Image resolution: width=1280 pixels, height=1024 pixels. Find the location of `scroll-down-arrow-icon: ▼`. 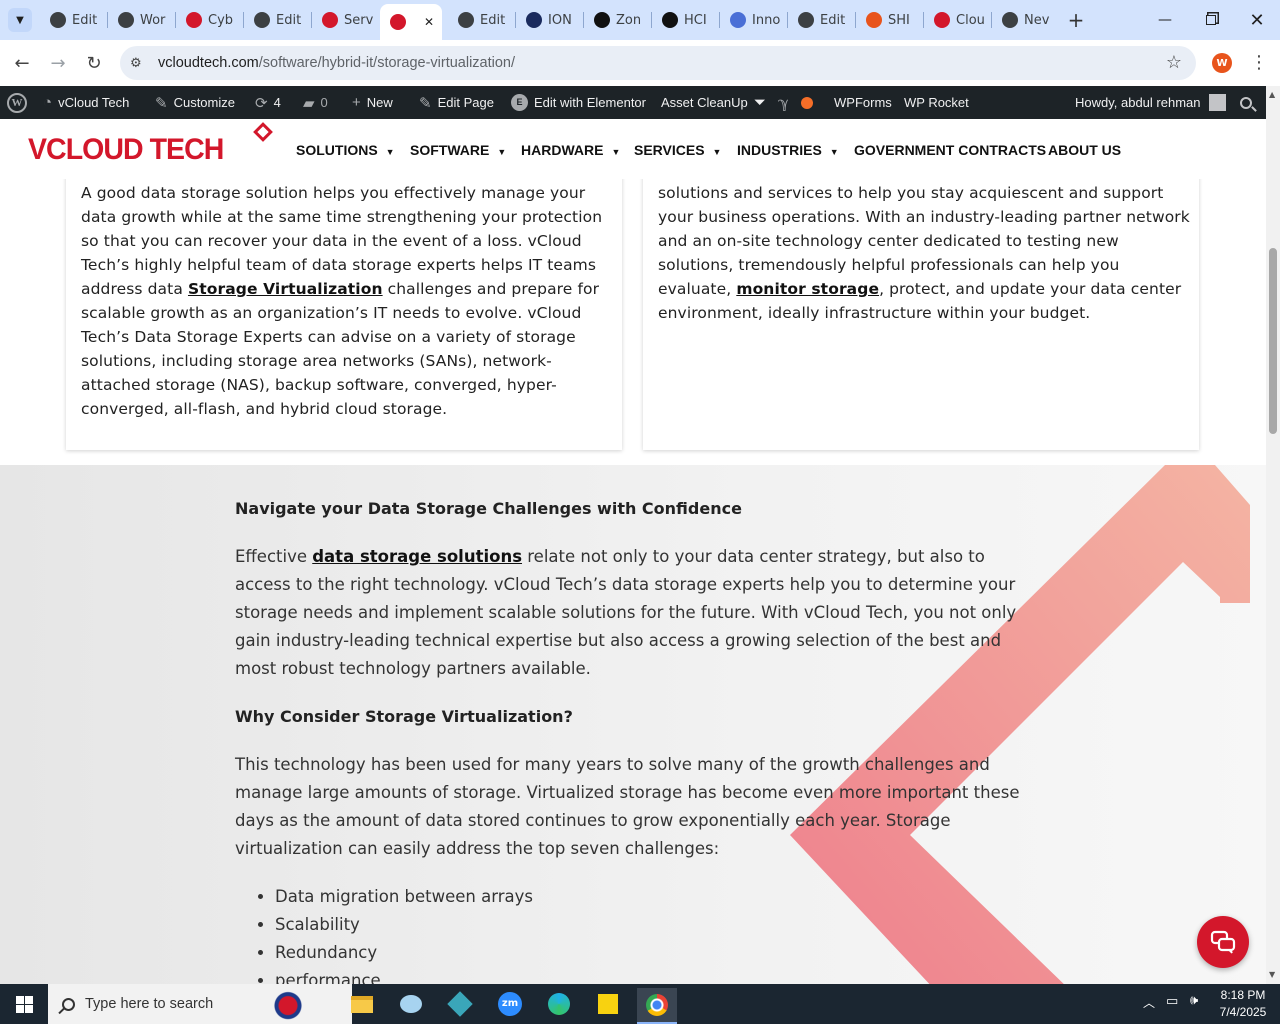

scroll-down-arrow-icon: ▼ is located at coordinates (1272, 974).